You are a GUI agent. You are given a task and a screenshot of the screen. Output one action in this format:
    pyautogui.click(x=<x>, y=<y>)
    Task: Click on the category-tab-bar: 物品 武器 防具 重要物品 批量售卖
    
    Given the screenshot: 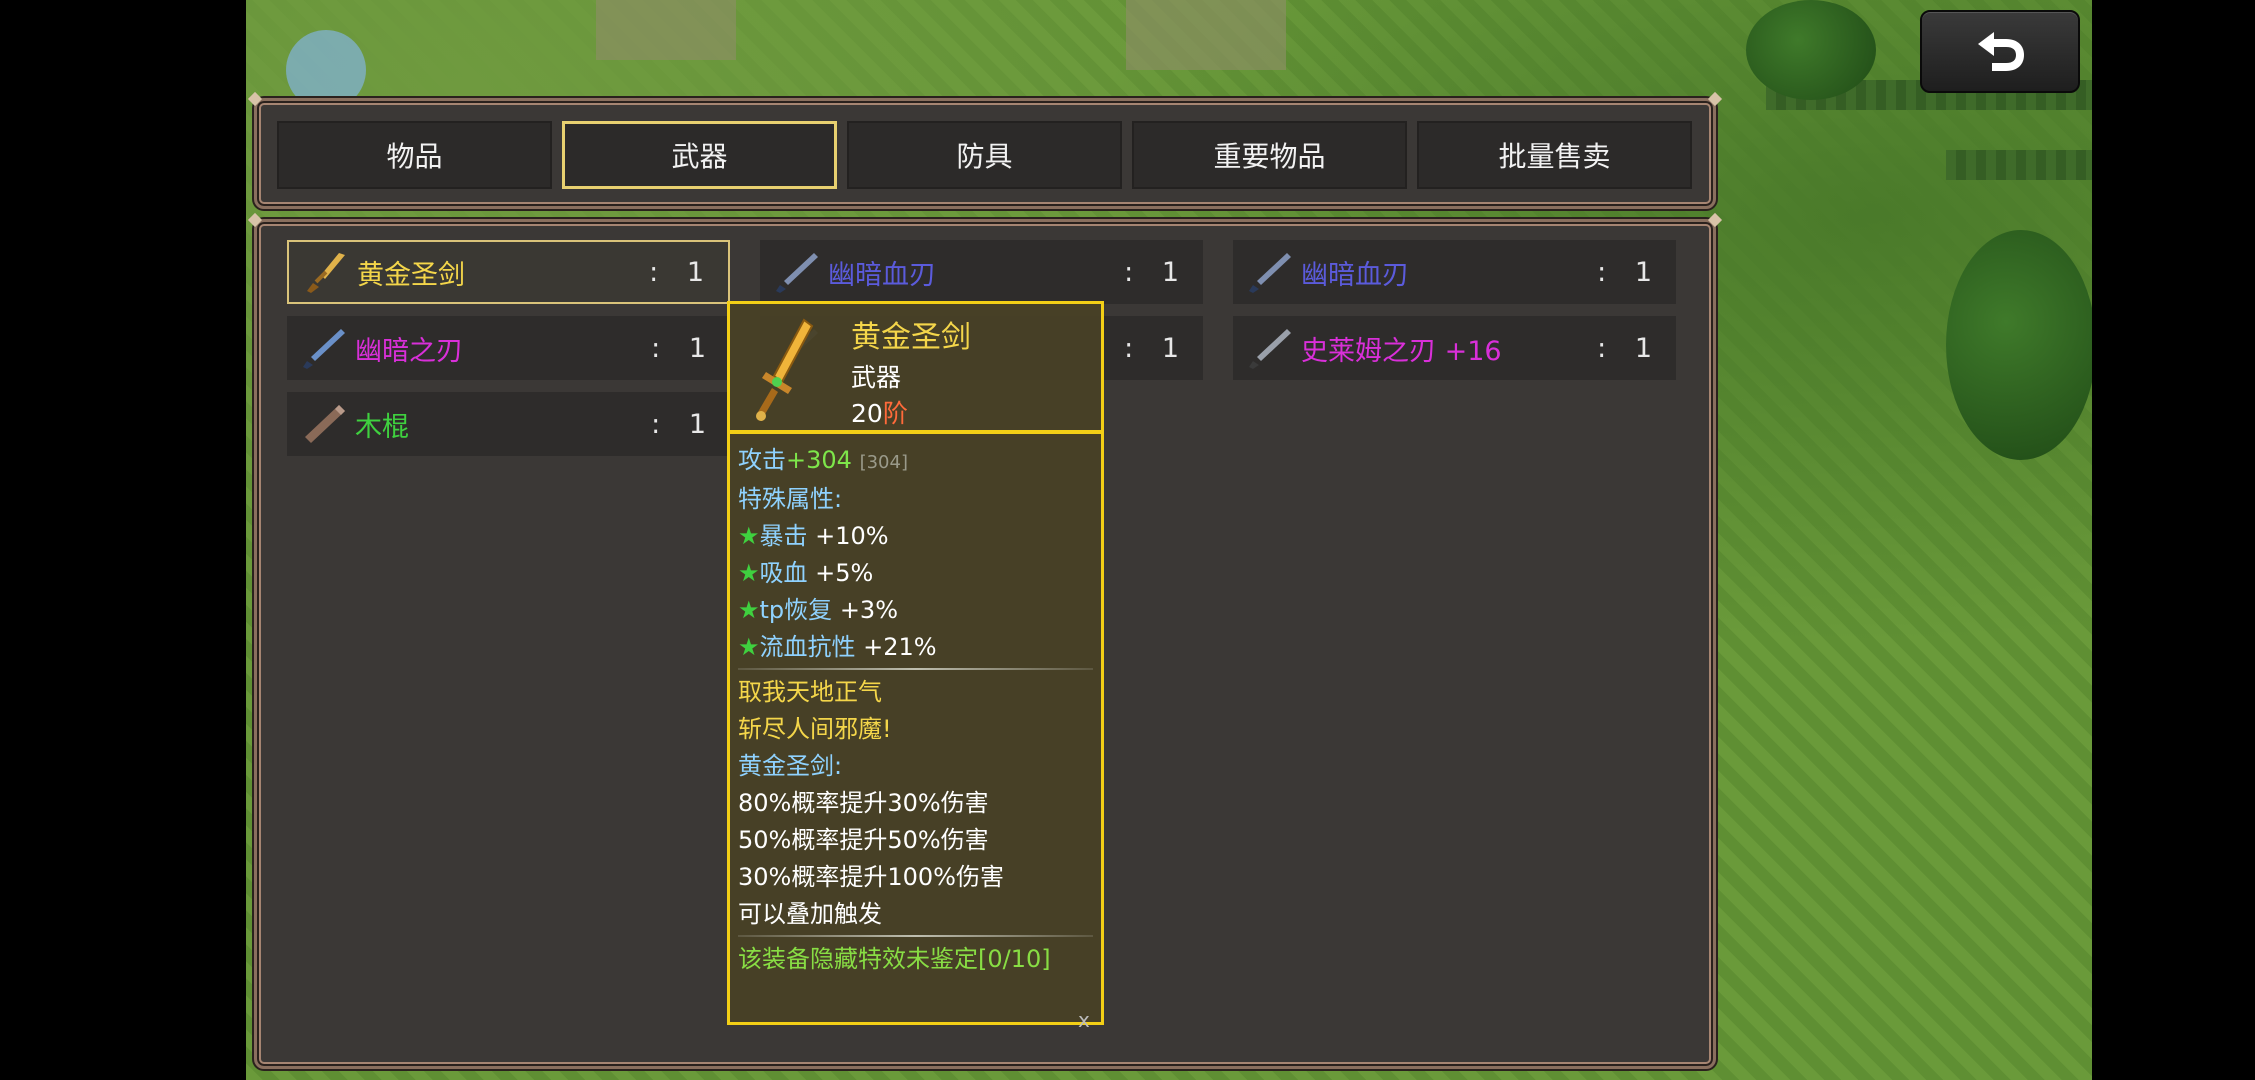 What is the action you would take?
    pyautogui.click(x=985, y=153)
    